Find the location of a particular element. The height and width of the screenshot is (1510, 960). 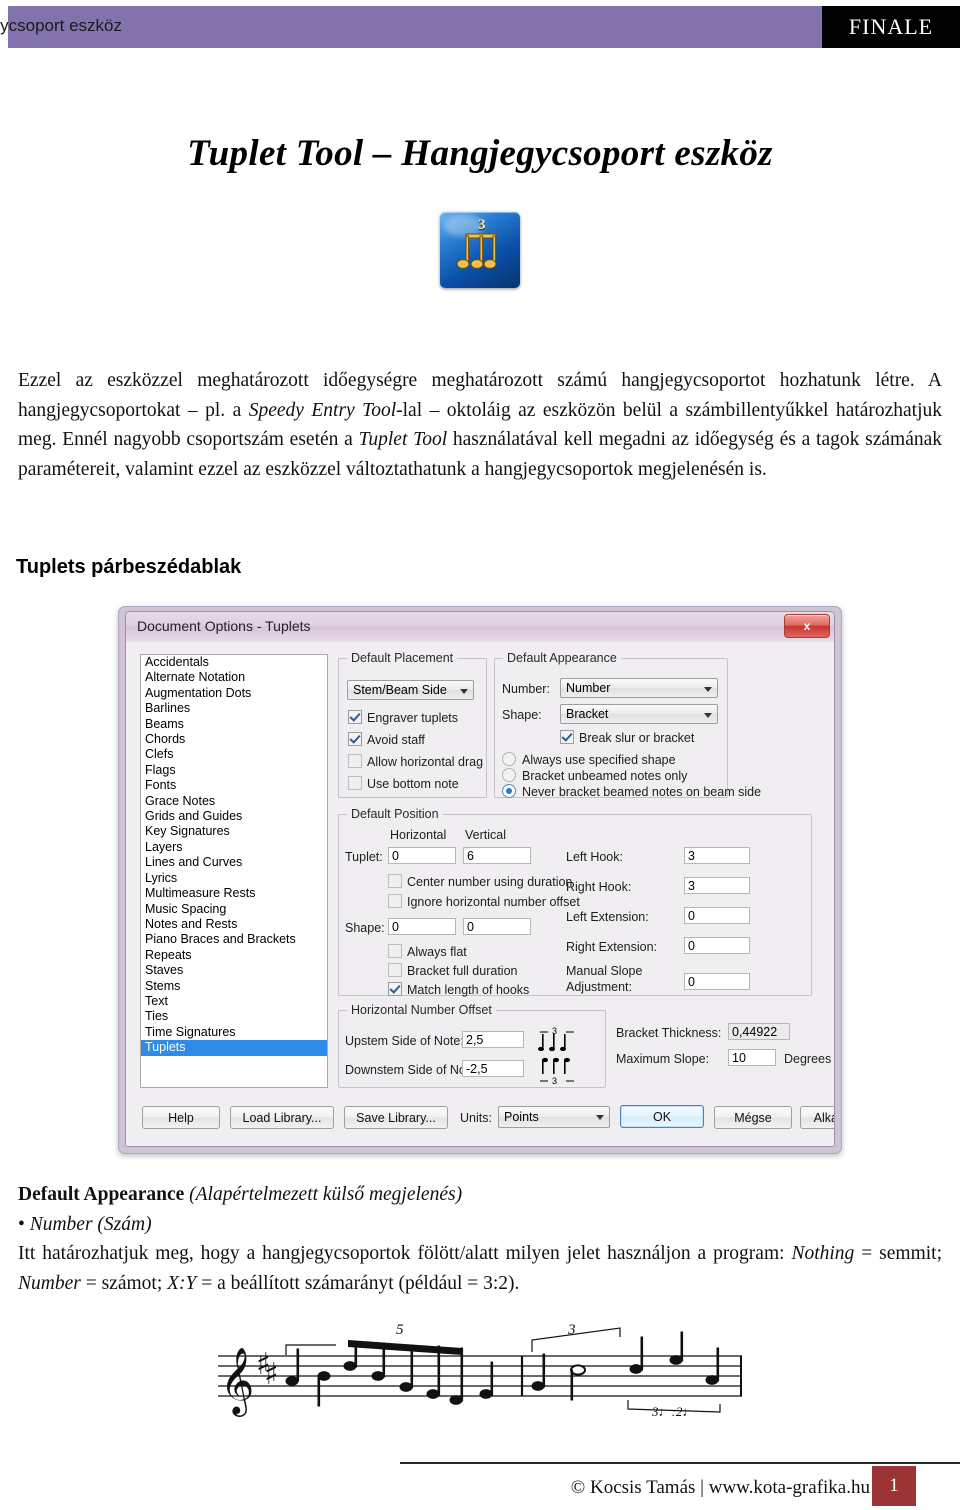

left-hook-field: 3 is located at coordinates (717, 855).